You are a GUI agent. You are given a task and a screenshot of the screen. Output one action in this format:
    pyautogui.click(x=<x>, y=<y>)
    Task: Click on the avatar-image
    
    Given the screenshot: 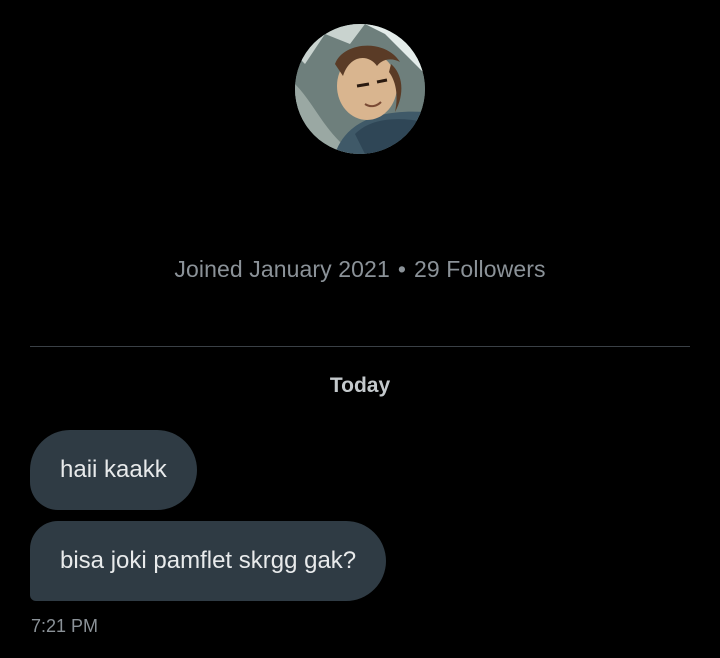 What is the action you would take?
    pyautogui.click(x=360, y=89)
    